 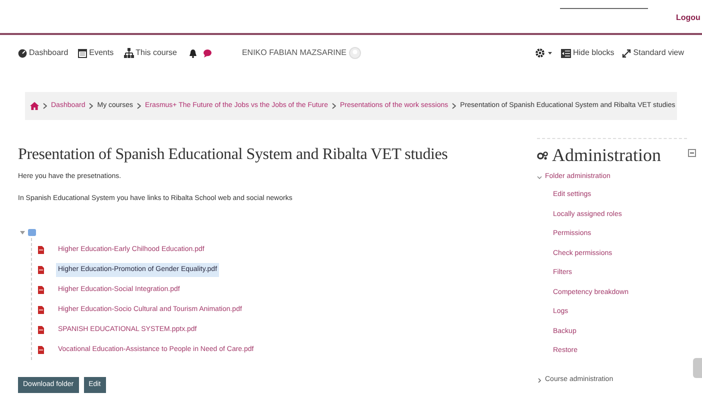 What do you see at coordinates (83, 53) in the screenshot?
I see `calendar-icon` at bounding box center [83, 53].